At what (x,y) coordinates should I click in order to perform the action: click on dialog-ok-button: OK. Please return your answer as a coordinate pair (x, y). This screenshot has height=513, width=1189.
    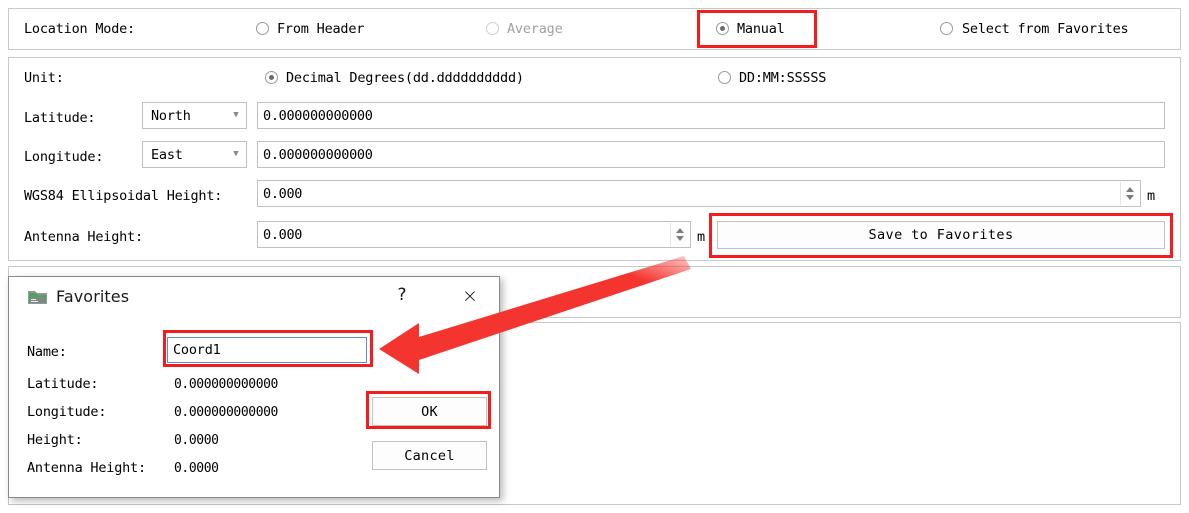
    Looking at the image, I should click on (429, 411).